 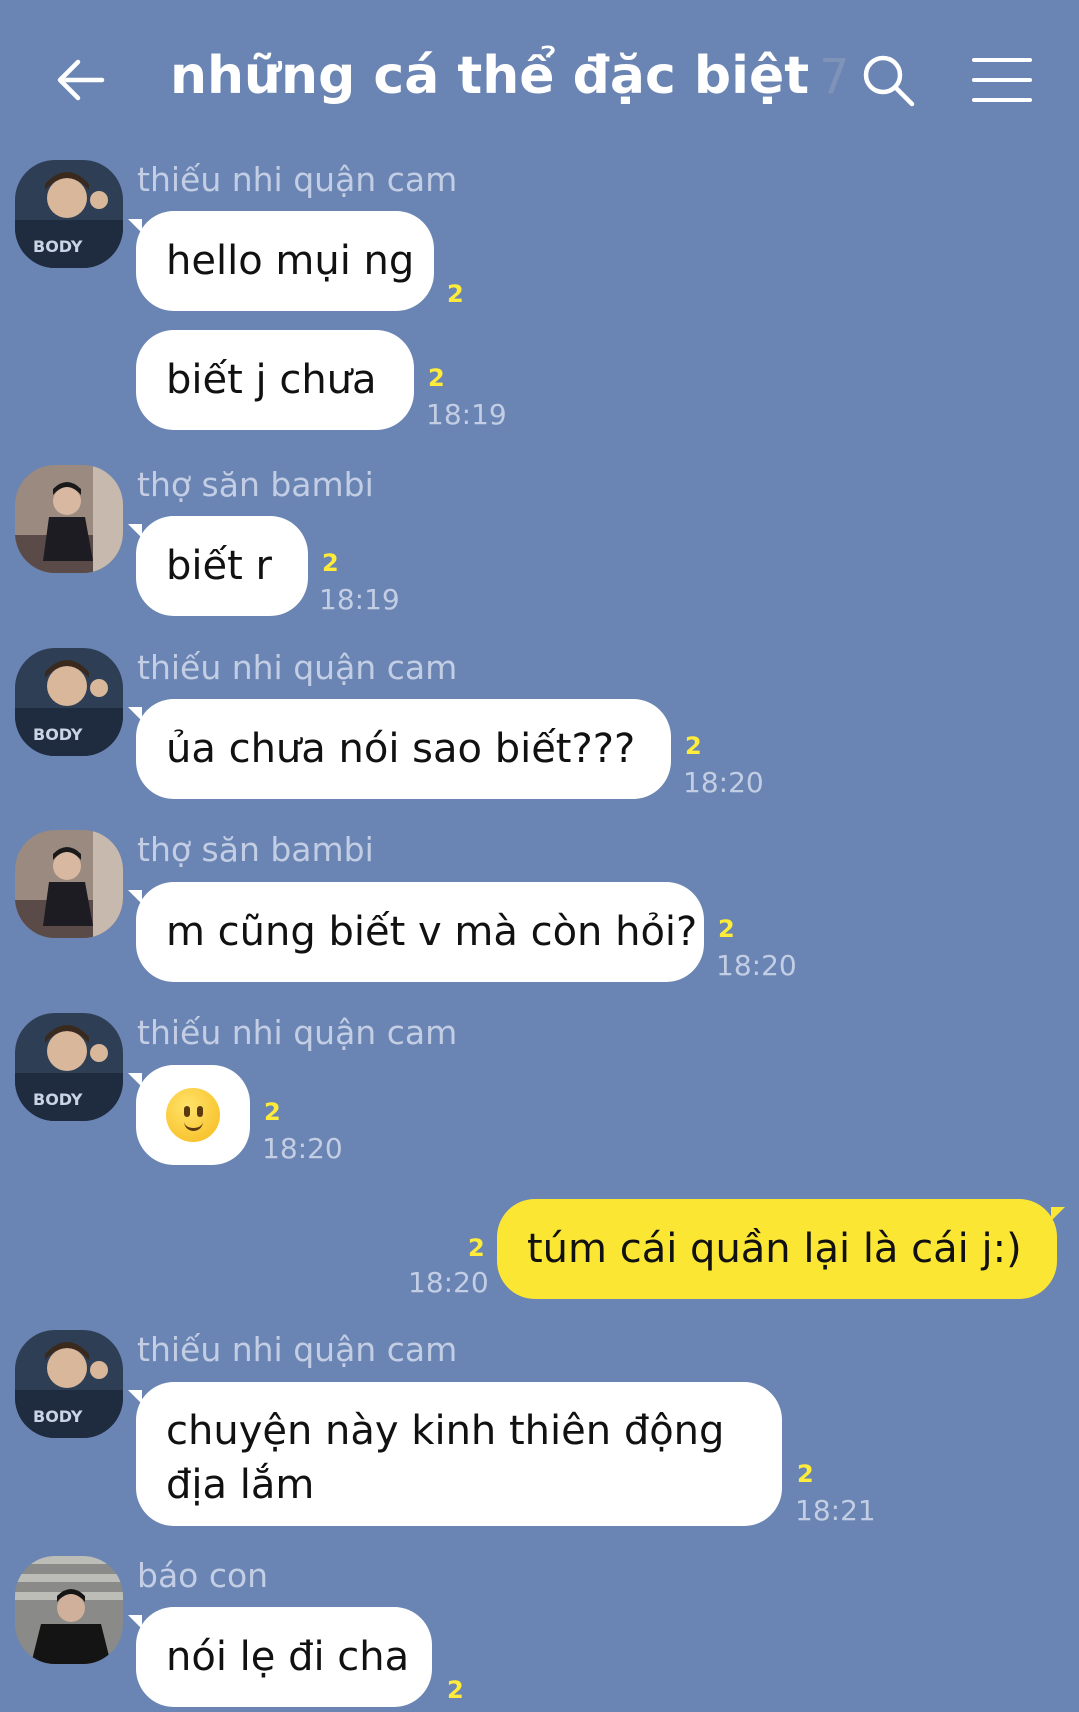 I want to click on message-text: m cũng biết v mà còn hỏi?, so click(x=432, y=932).